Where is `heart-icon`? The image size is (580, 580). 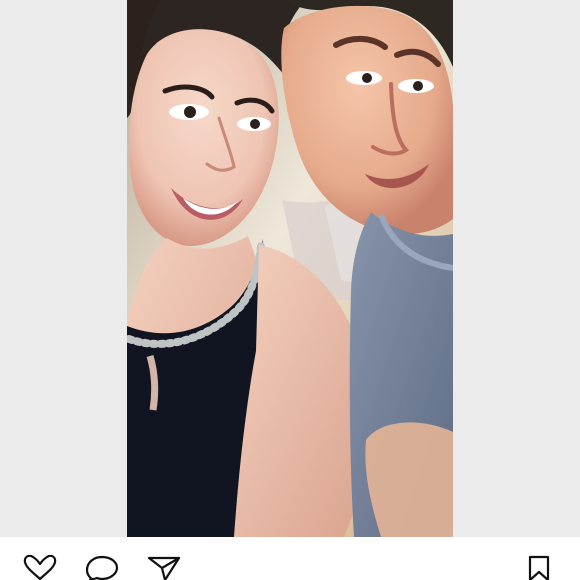 heart-icon is located at coordinates (40, 567).